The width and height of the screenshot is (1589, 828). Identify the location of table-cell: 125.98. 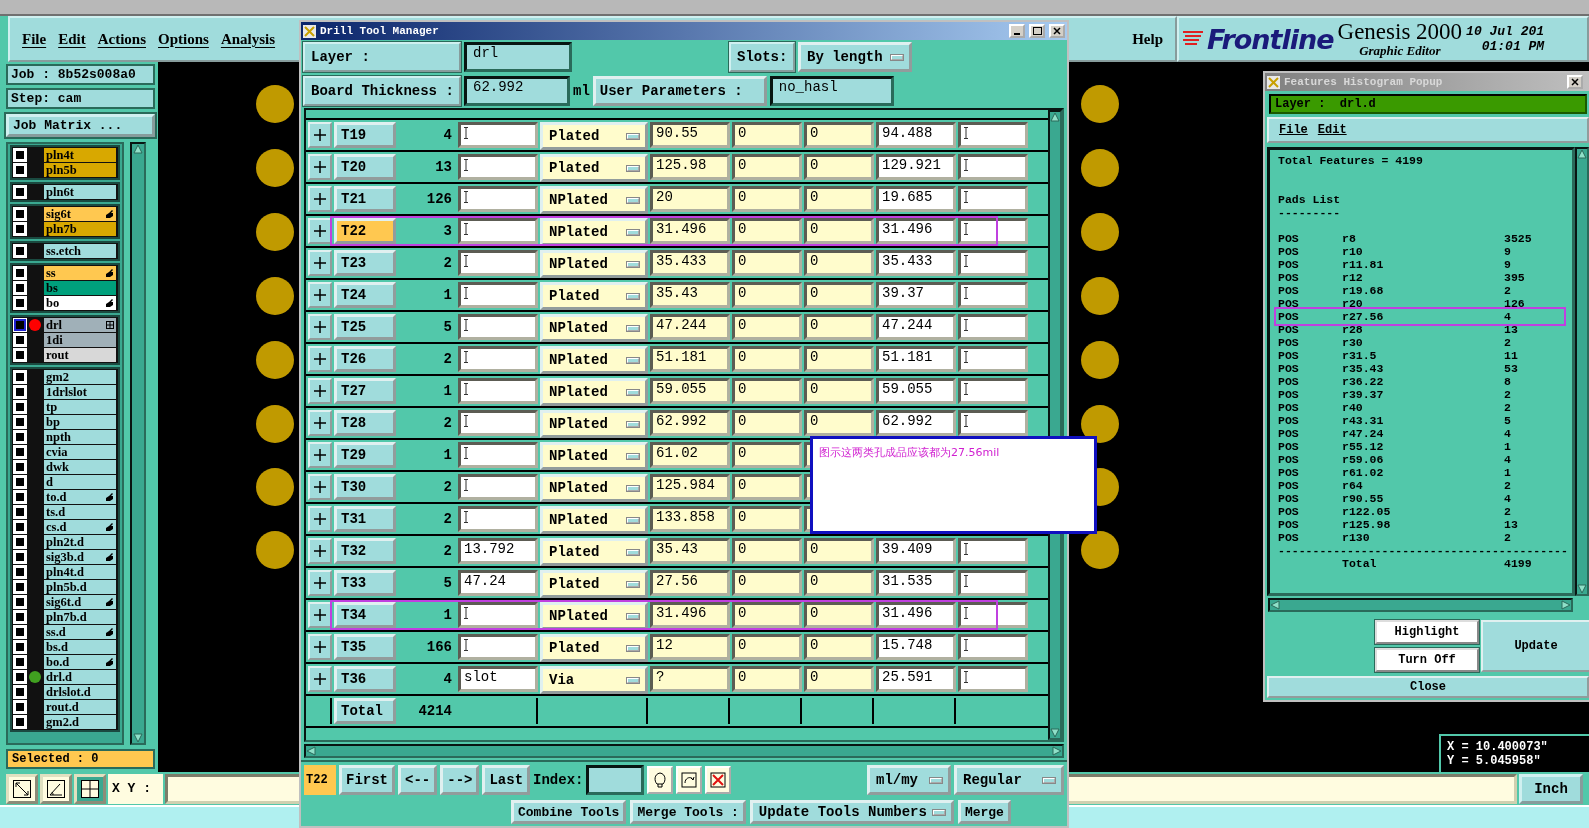
(690, 167).